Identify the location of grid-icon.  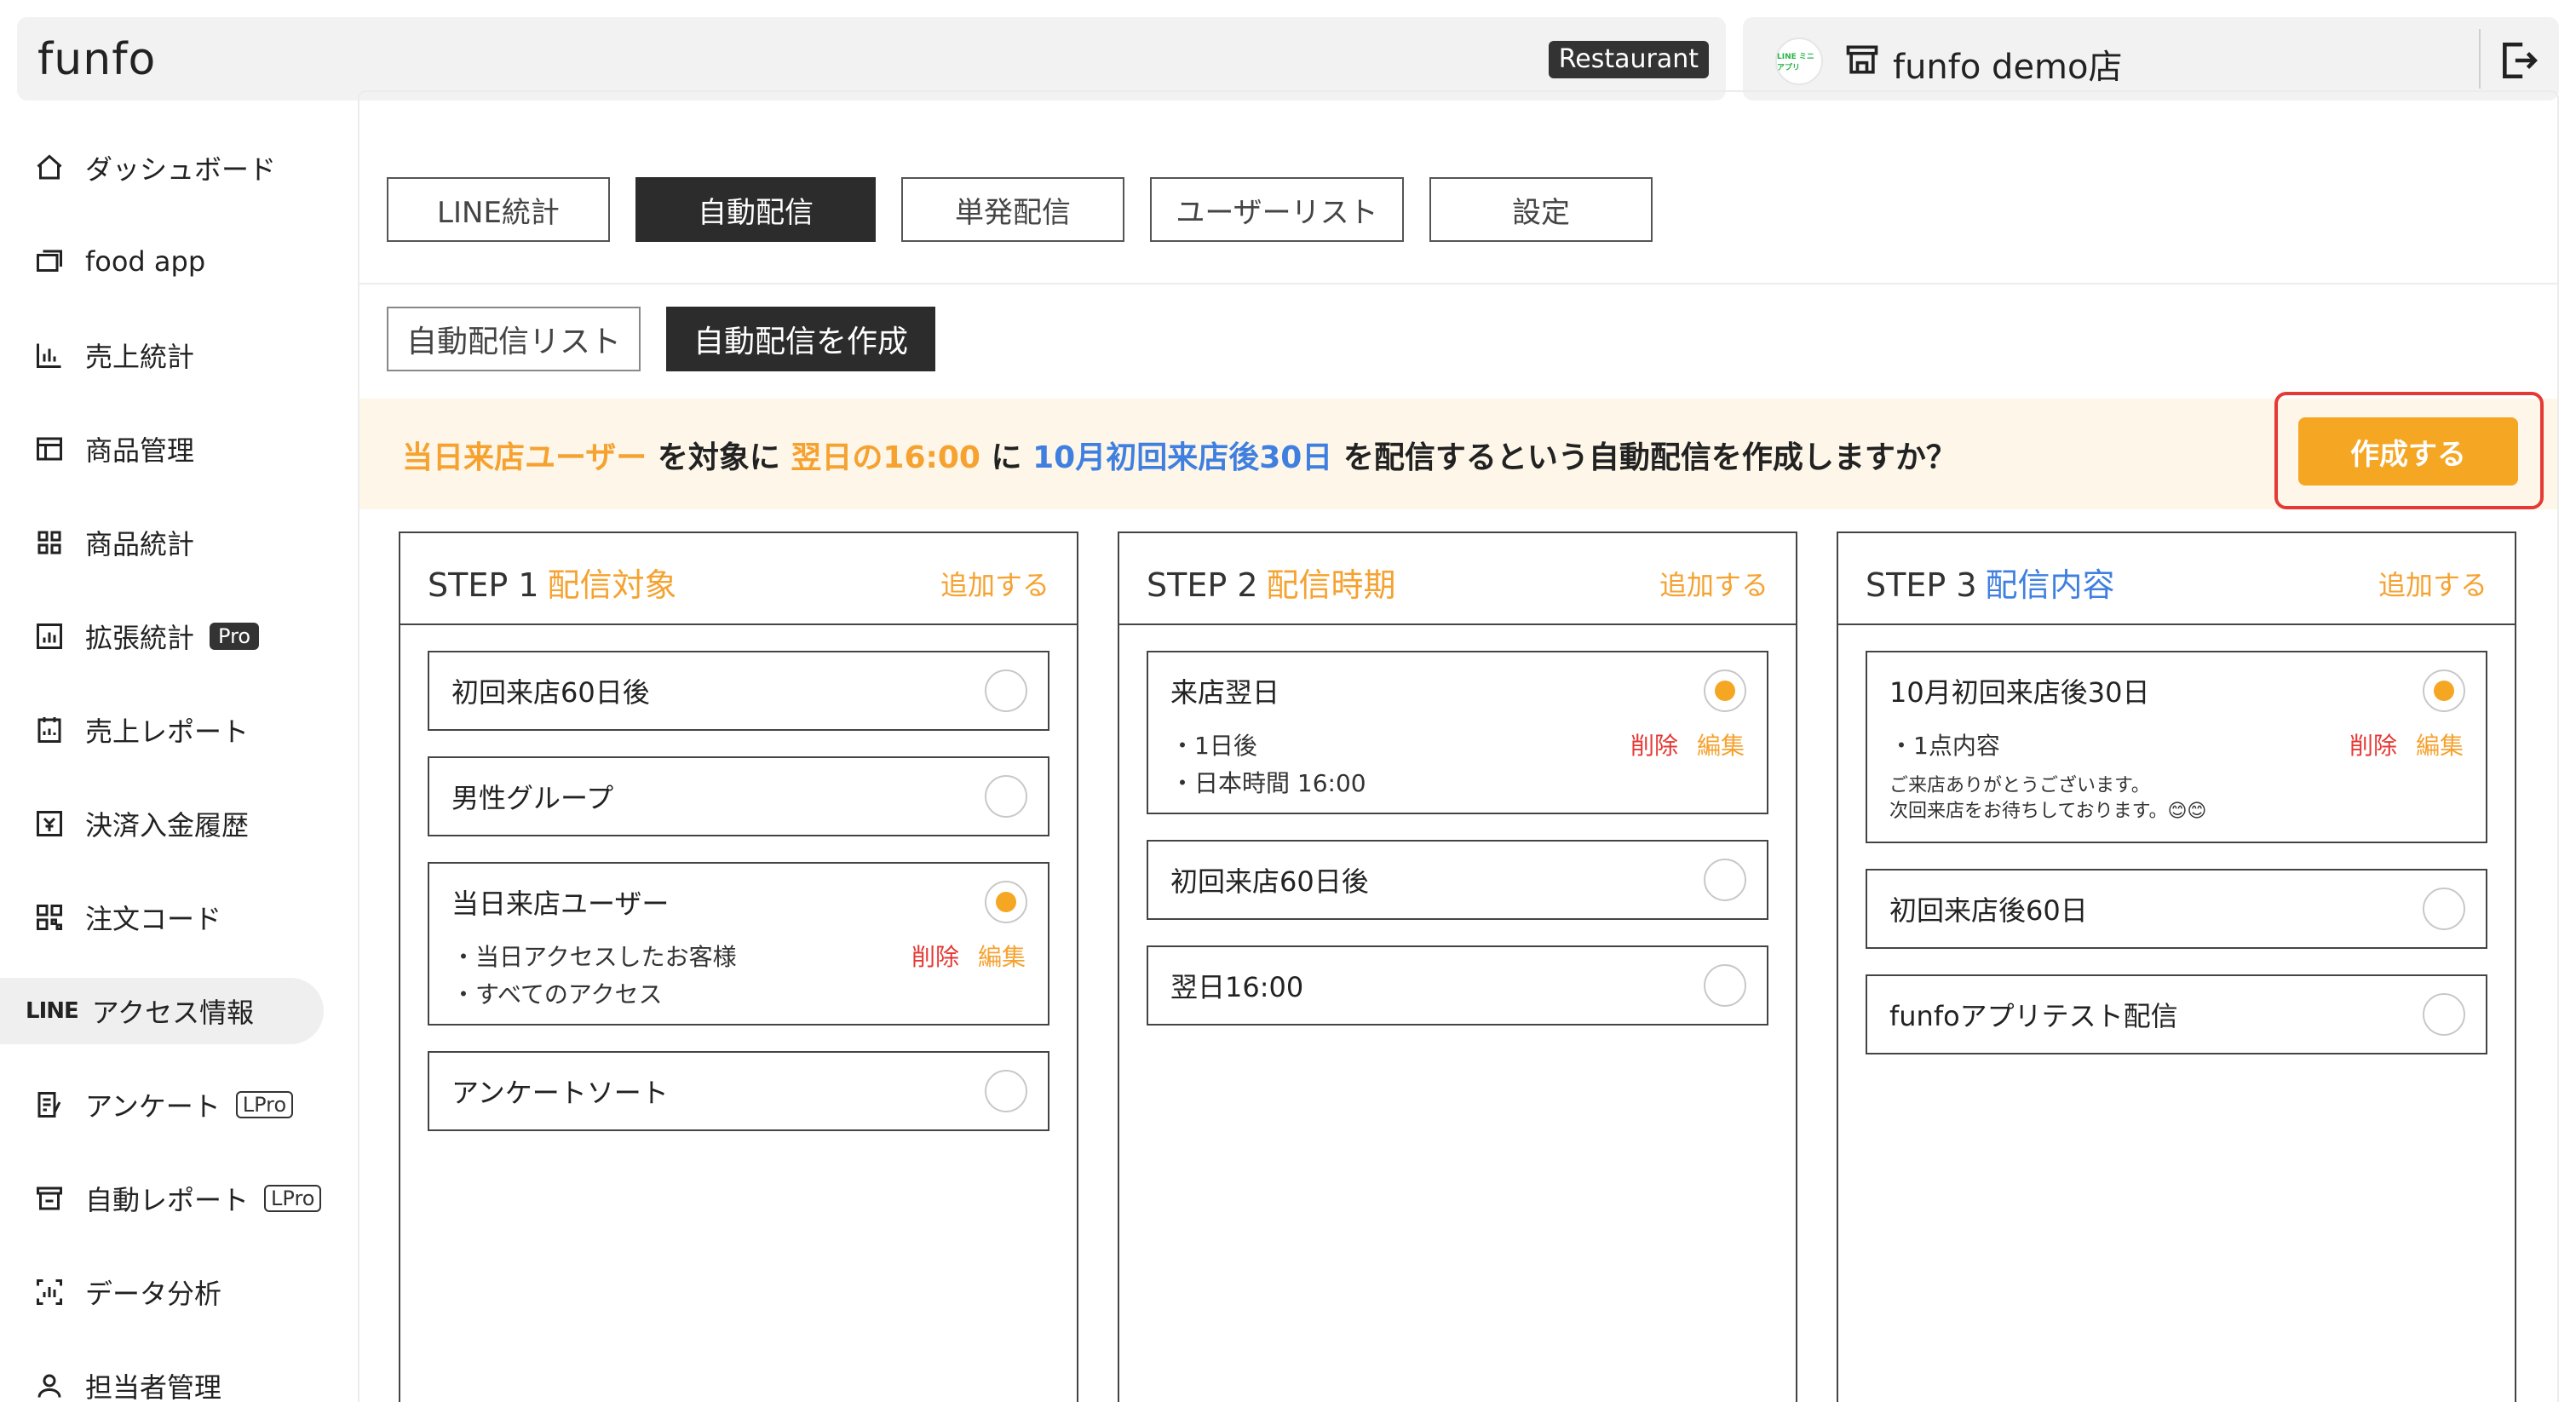
(49, 542).